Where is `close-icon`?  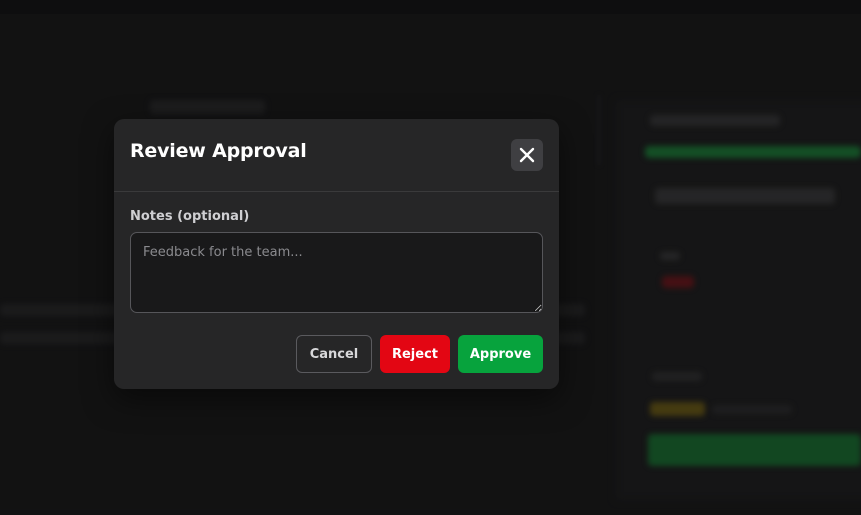
close-icon is located at coordinates (527, 155).